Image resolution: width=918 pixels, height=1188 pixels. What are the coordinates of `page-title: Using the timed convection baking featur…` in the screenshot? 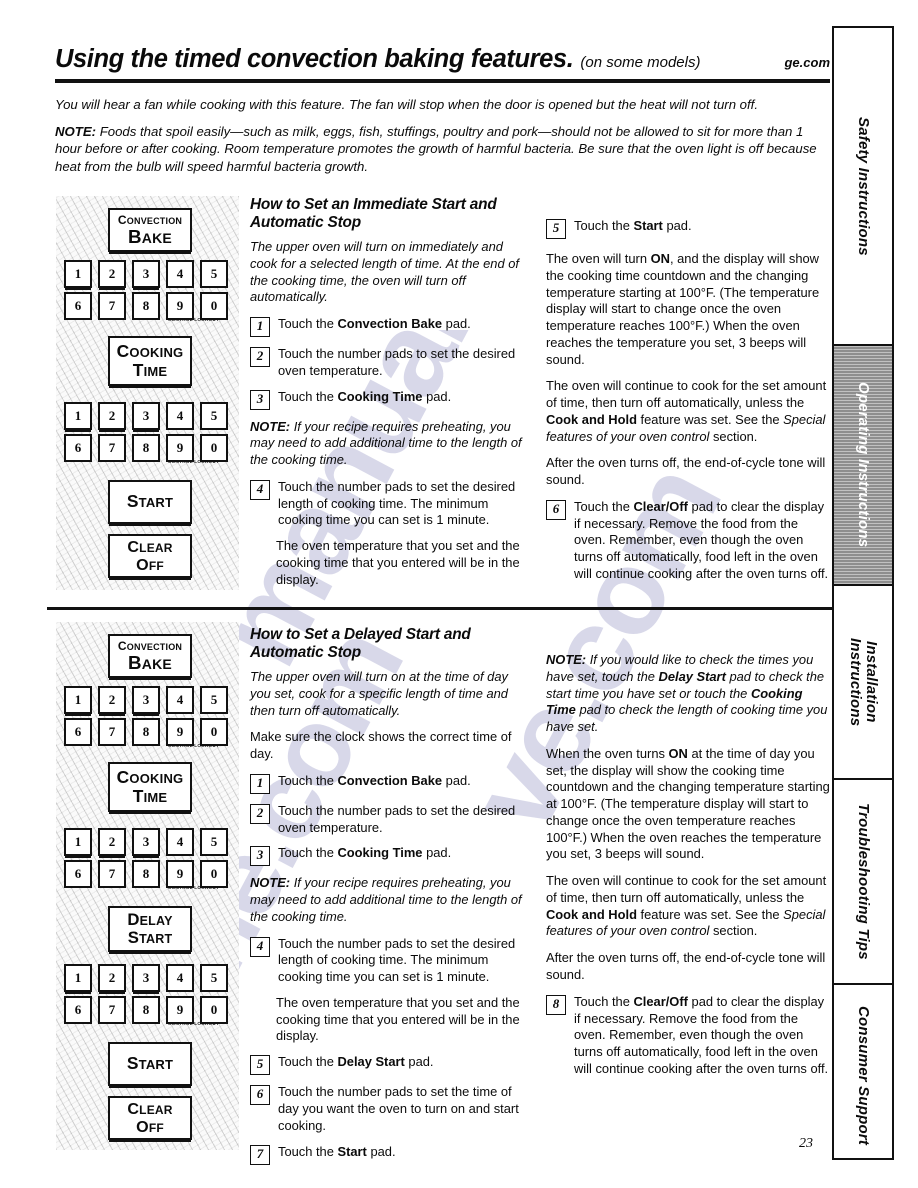 It's located at (314, 59).